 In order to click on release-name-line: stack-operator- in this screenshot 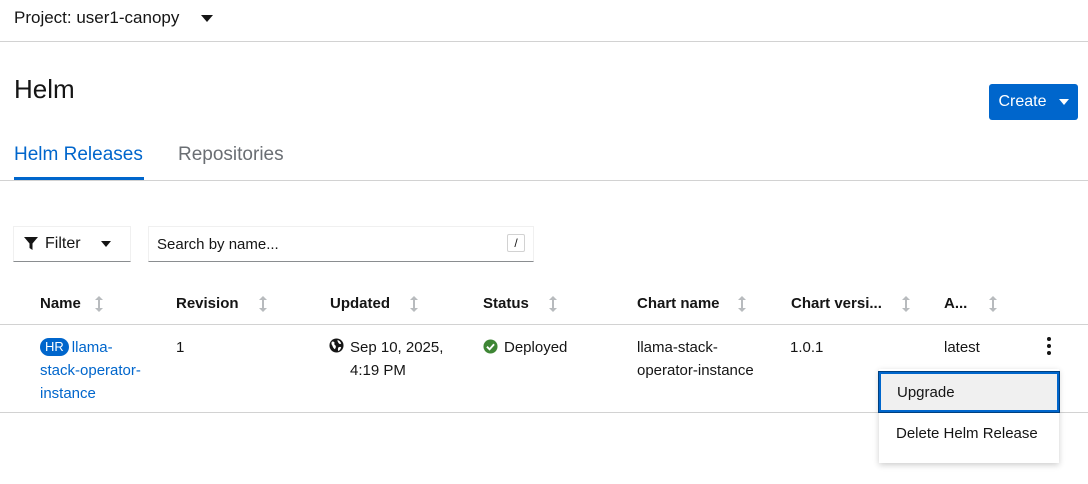, I will do `click(90, 370)`.